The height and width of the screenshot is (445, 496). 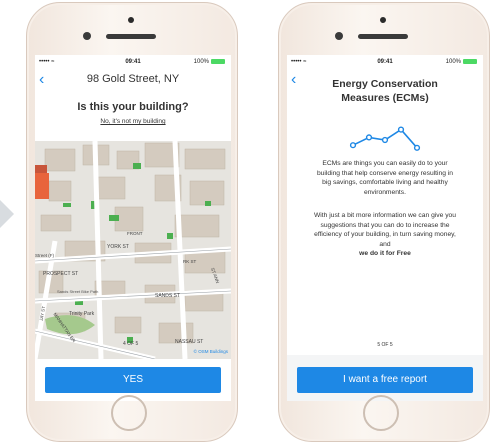 What do you see at coordinates (118, 247) in the screenshot?
I see `map-label-york-st: YORK ST` at bounding box center [118, 247].